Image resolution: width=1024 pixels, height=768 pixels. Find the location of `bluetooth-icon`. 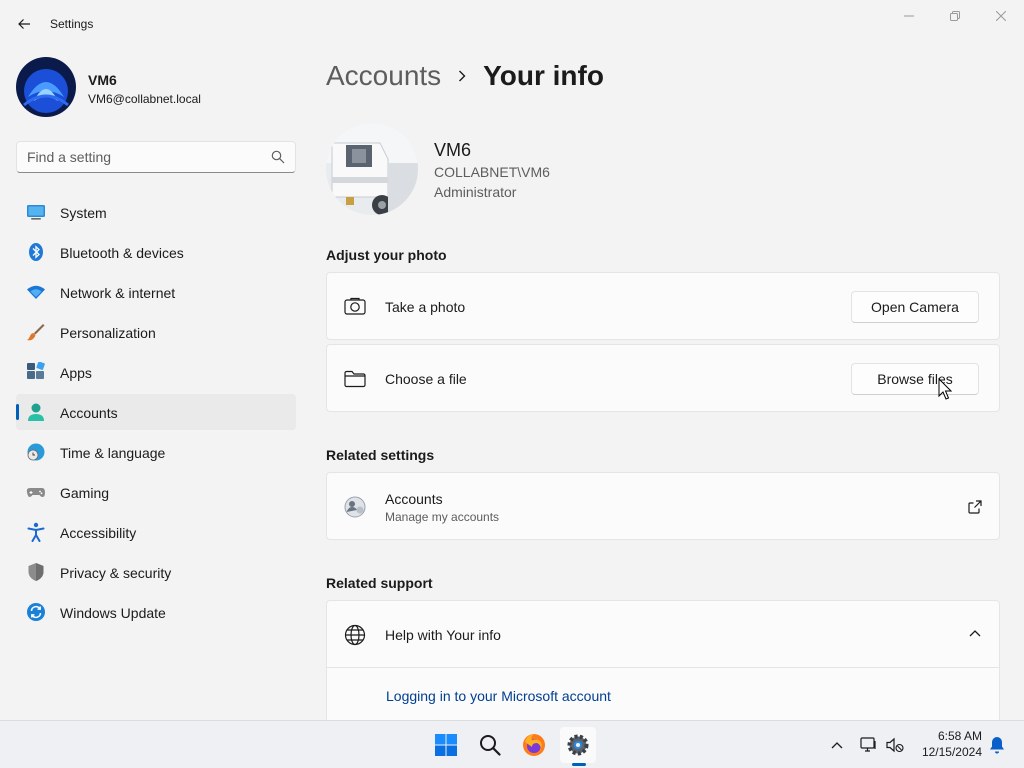

bluetooth-icon is located at coordinates (36, 252).